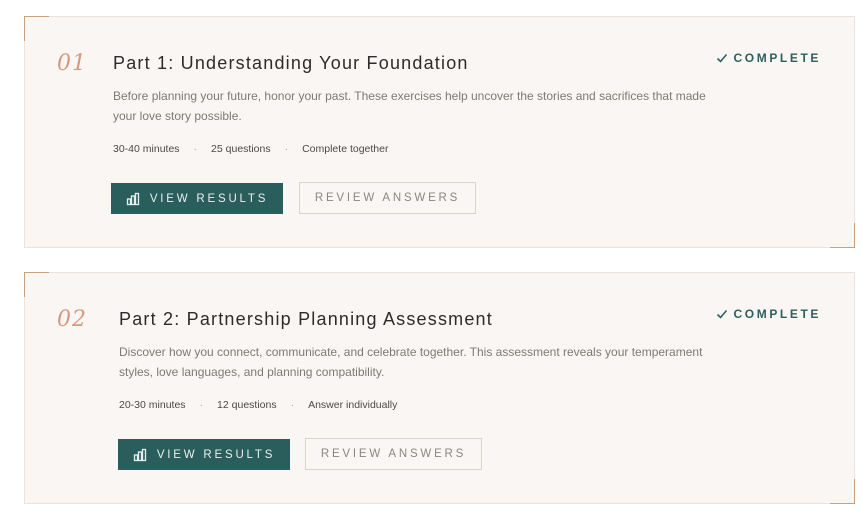 The height and width of the screenshot is (522, 867). Describe the element at coordinates (306, 319) in the screenshot. I see `section-title: Part 2: Partnership Planning Assessment` at that location.